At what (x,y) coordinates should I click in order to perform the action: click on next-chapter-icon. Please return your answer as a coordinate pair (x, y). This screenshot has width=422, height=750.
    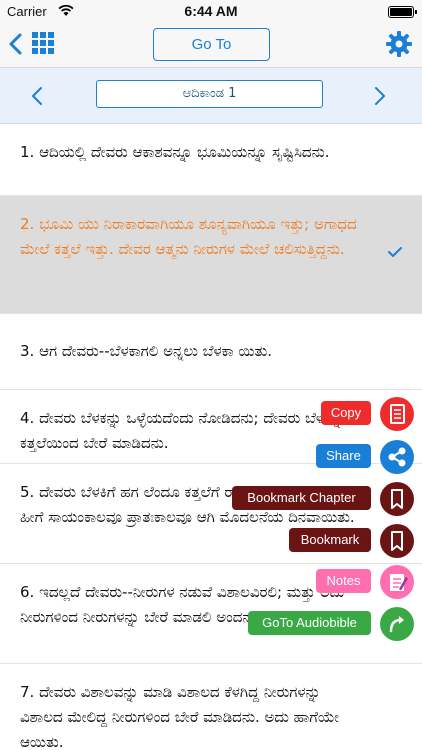
    Looking at the image, I should click on (380, 96).